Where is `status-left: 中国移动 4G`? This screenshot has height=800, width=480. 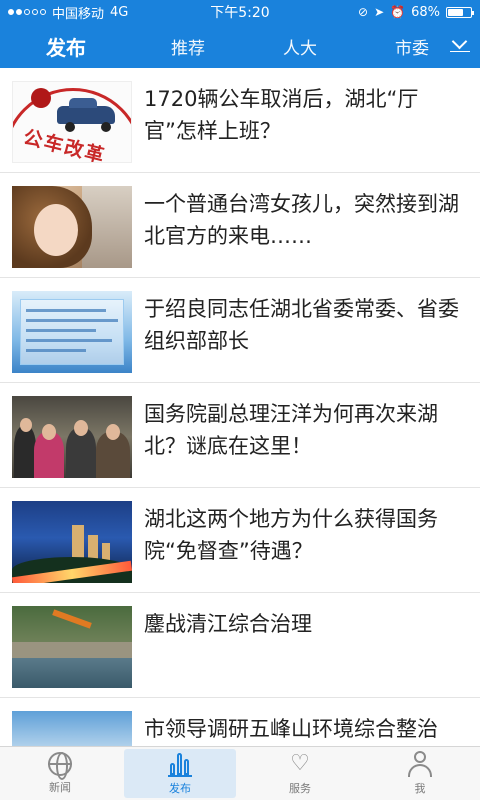 status-left: 中国移动 4G is located at coordinates (183, 12).